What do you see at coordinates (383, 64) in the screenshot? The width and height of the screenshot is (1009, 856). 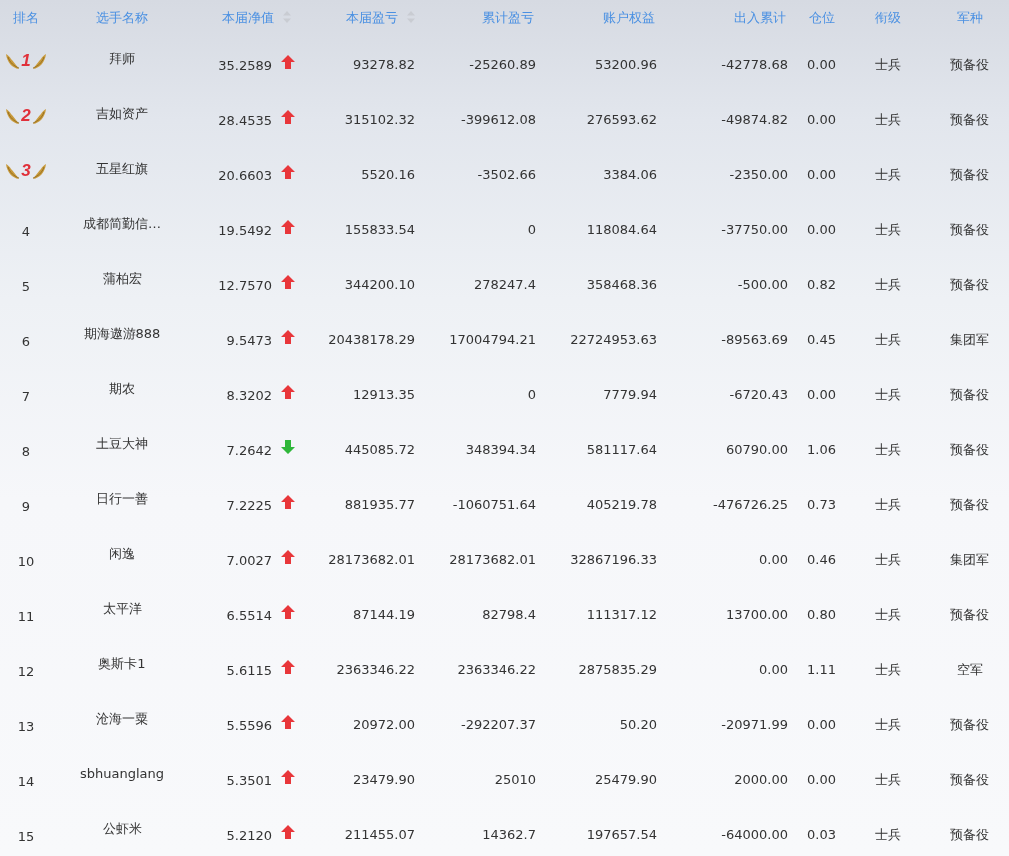 I see `table-cell: 93278.82` at bounding box center [383, 64].